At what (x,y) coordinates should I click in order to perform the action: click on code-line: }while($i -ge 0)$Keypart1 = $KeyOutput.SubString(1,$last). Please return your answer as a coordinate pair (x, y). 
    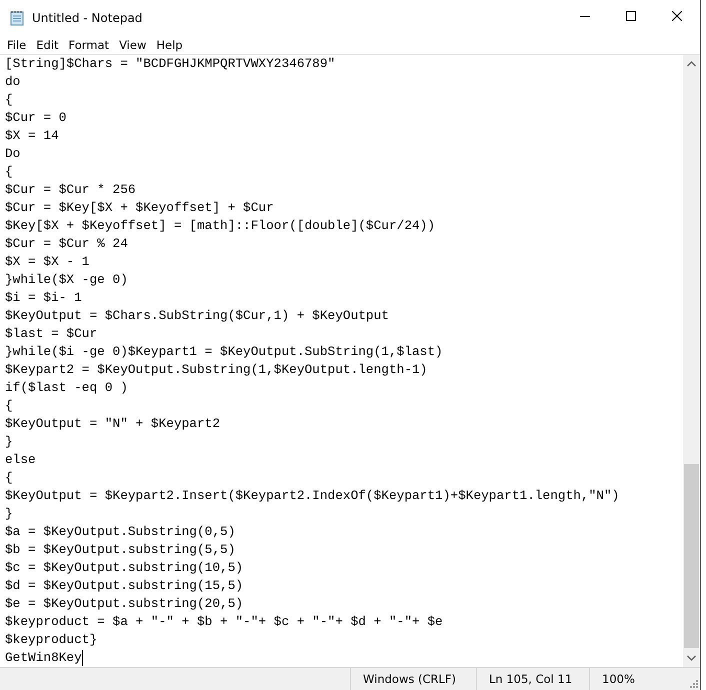
    Looking at the image, I should click on (224, 352).